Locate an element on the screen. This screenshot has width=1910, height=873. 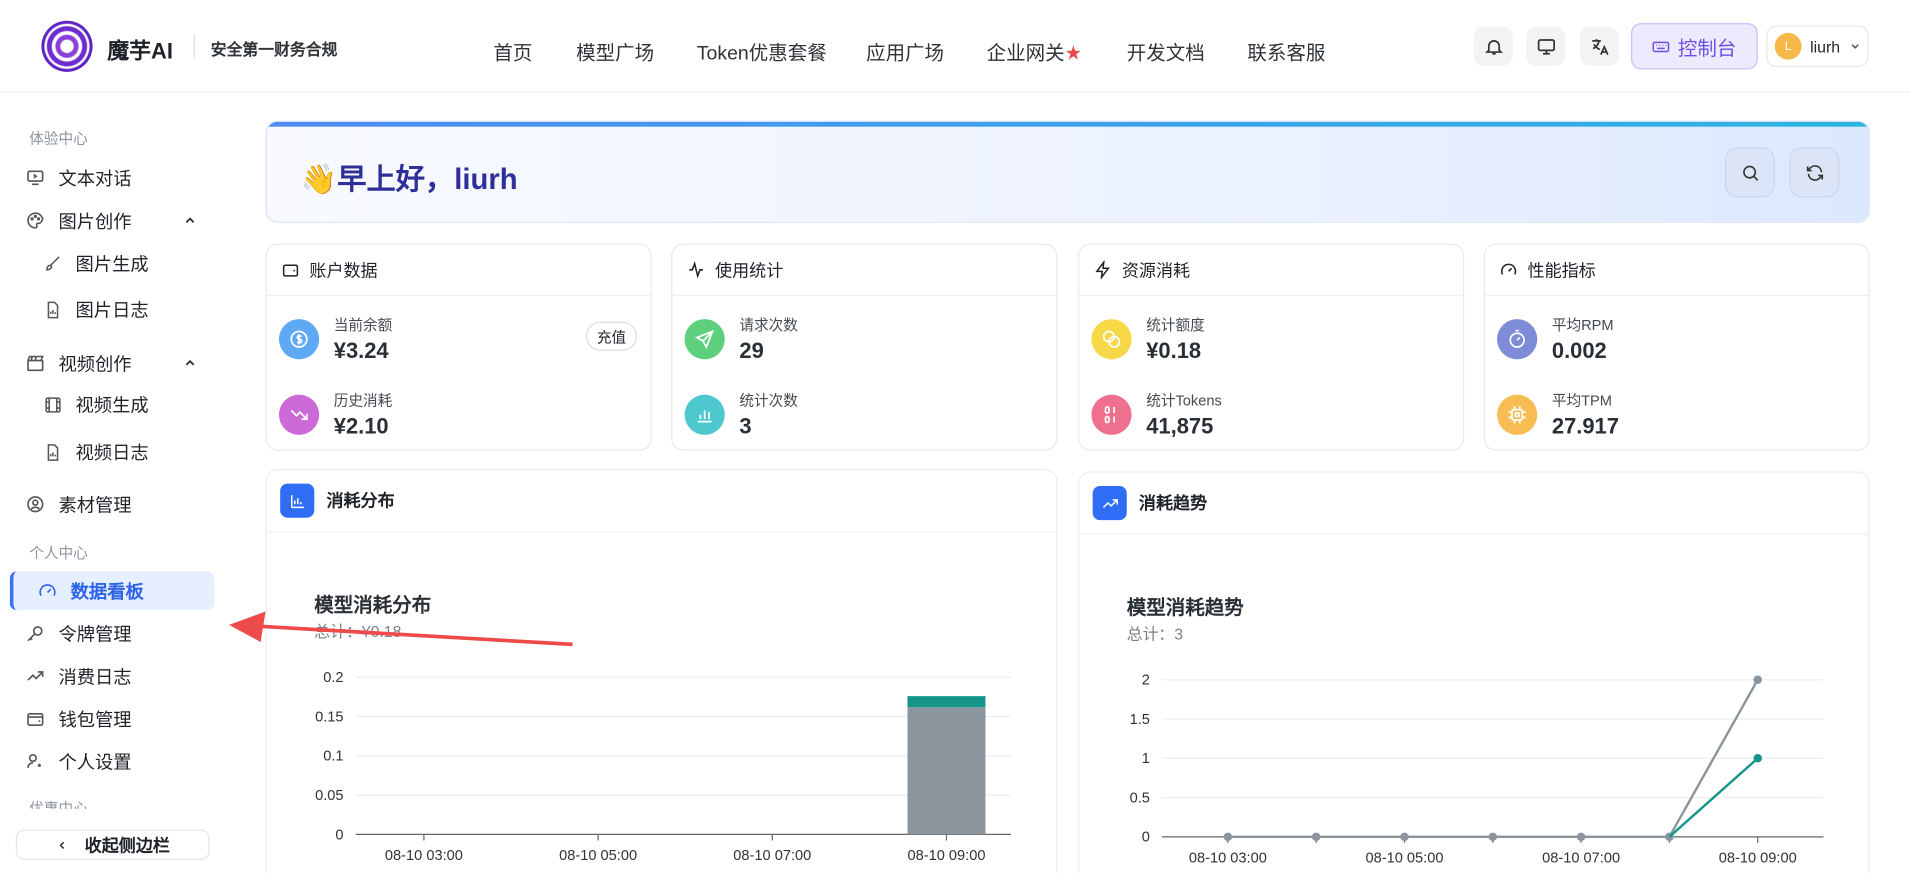
sidebar-item-video-create: 视频创作 is located at coordinates (78, 363).